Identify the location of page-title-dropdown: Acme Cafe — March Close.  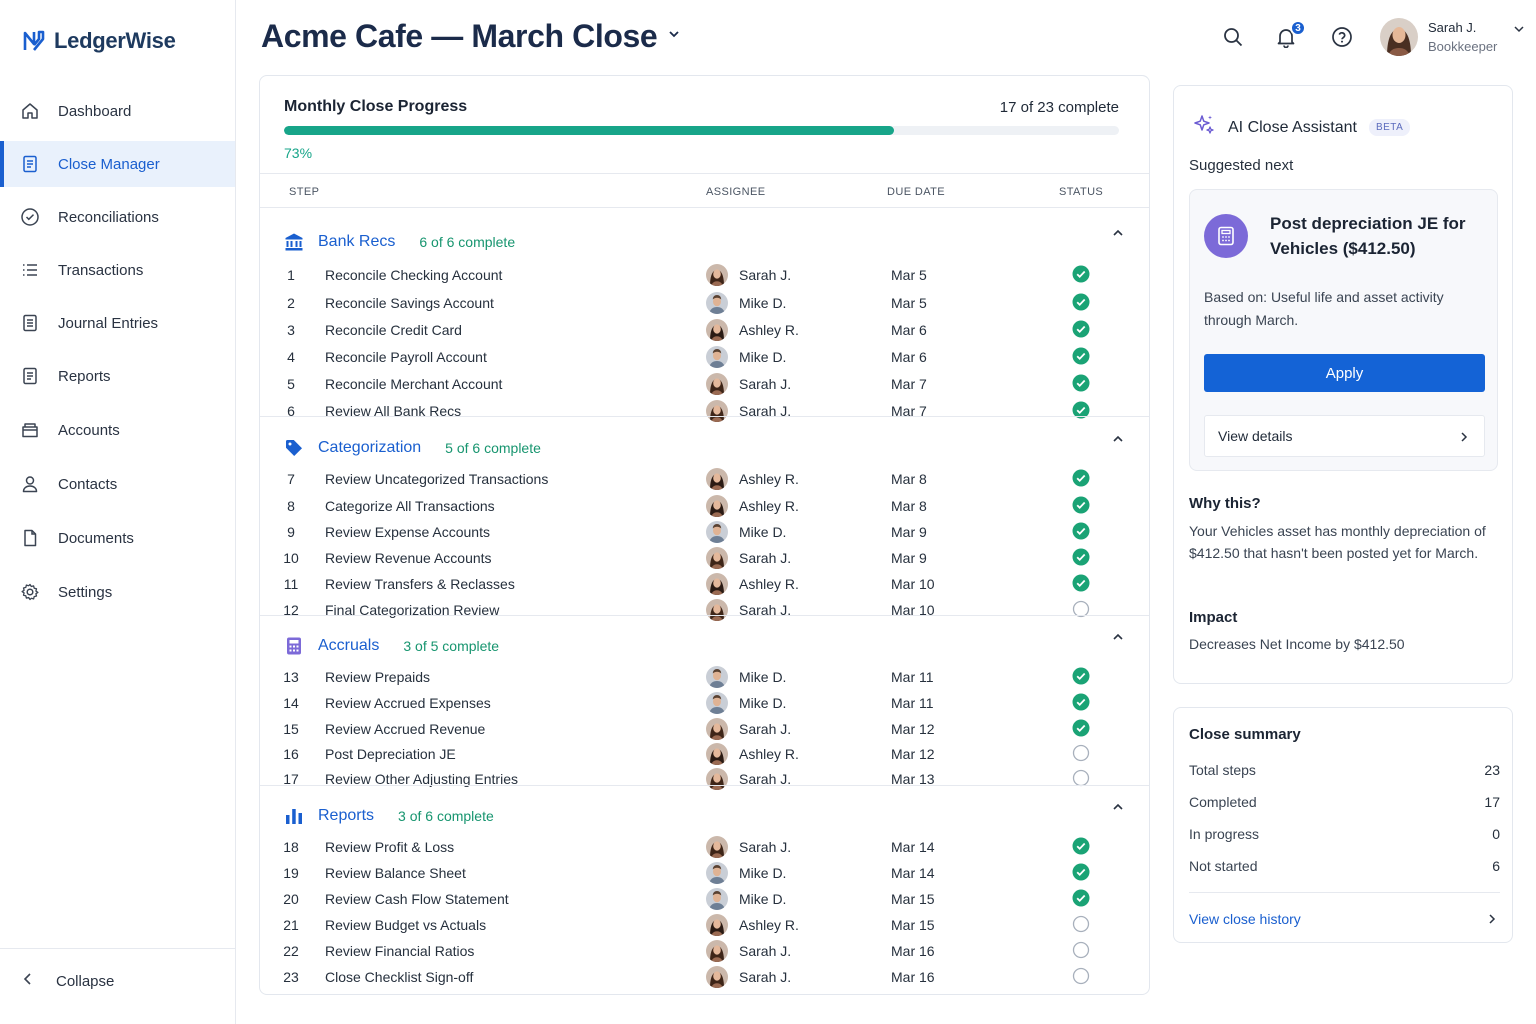
(471, 36).